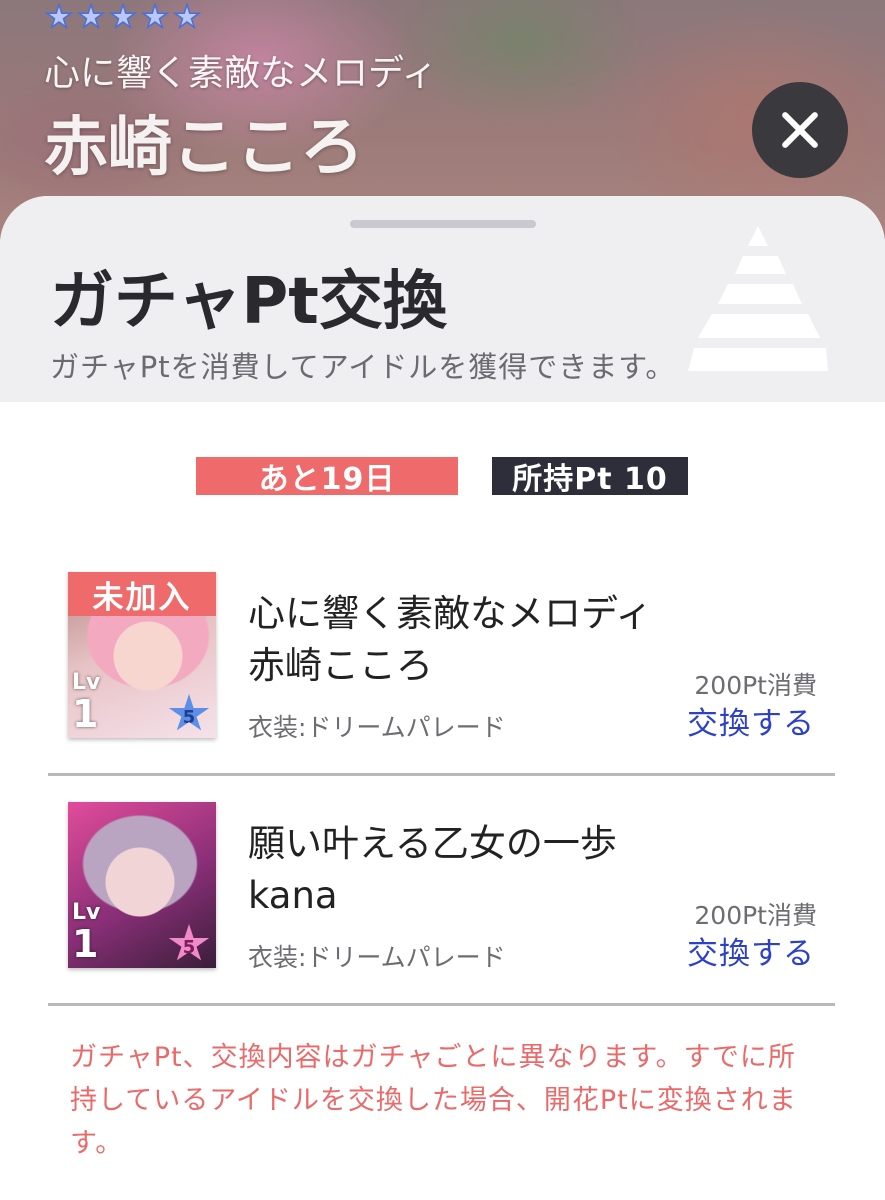 The image size is (885, 1200). Describe the element at coordinates (340, 665) in the screenshot. I see `item-idol-name: 赤崎こころ` at that location.